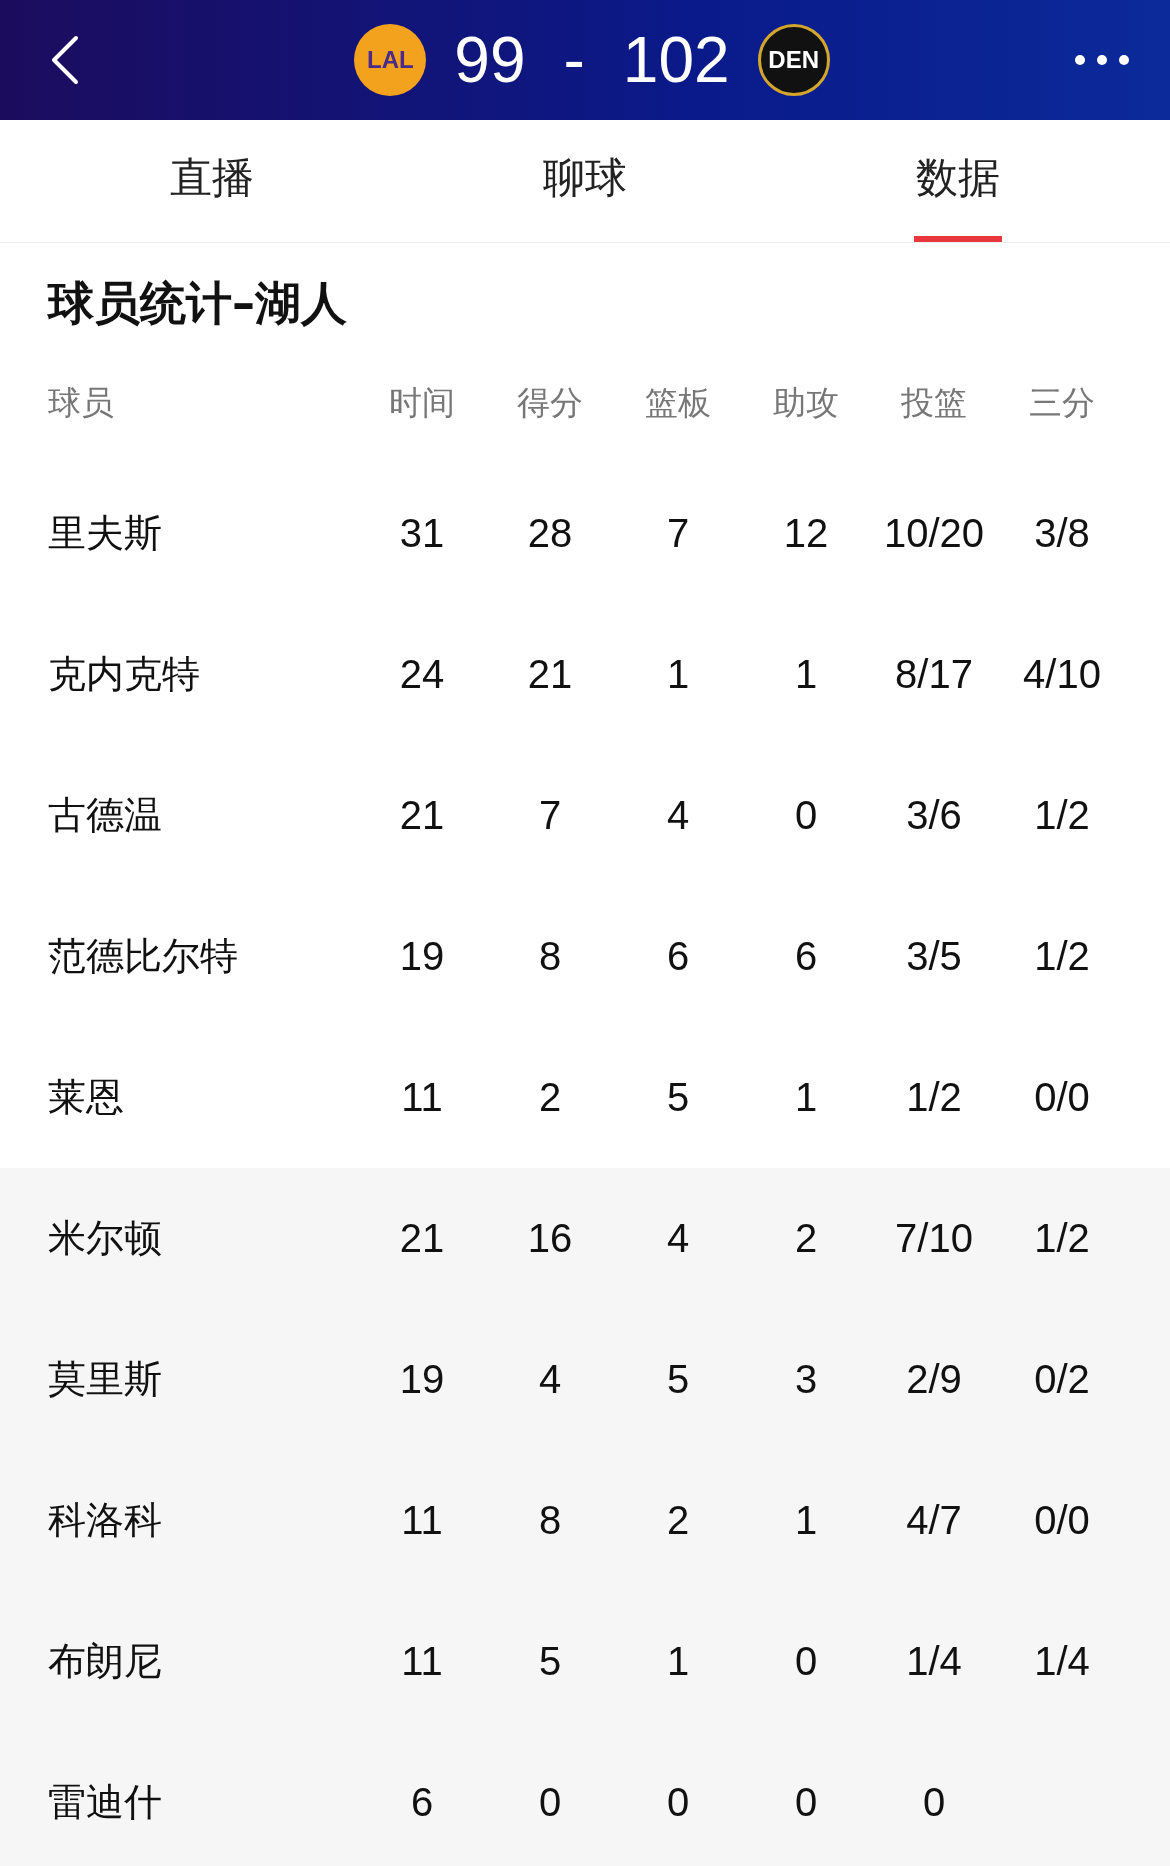 The width and height of the screenshot is (1170, 1866). I want to click on stat-cell-text: 4/7, so click(934, 1520).